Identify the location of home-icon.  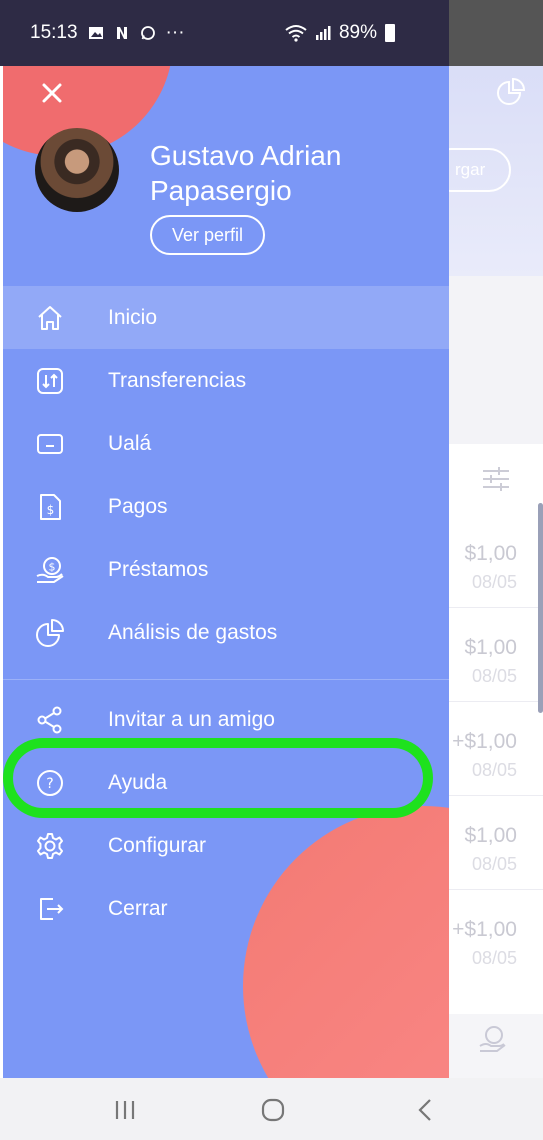
(50, 318).